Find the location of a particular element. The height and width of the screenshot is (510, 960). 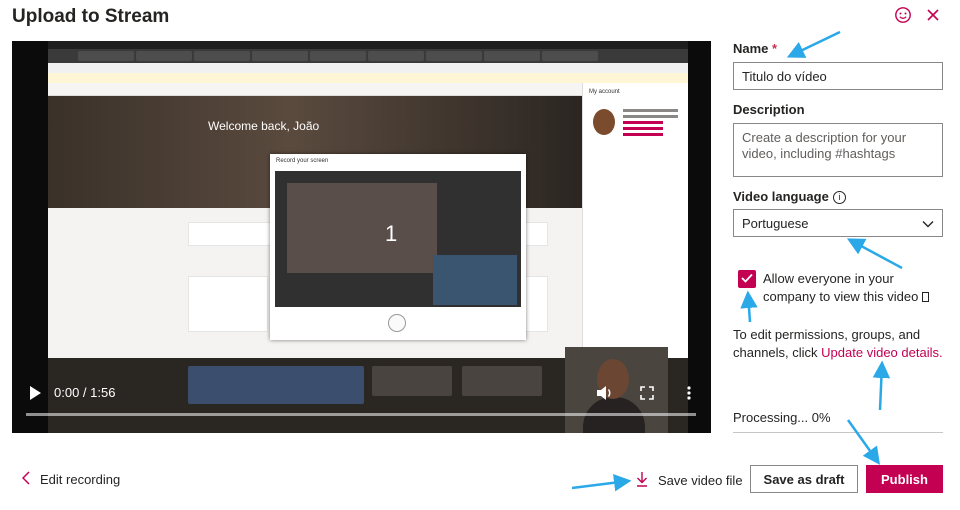

avatar is located at coordinates (604, 122).